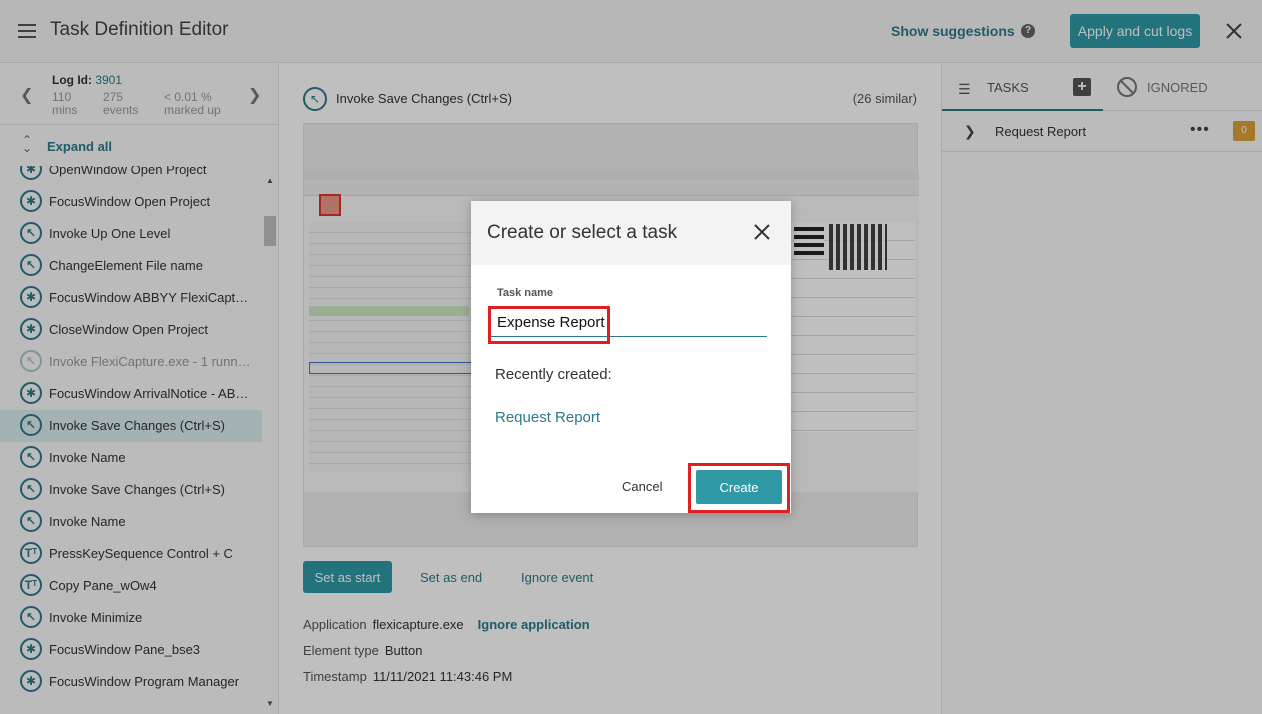  What do you see at coordinates (642, 486) in the screenshot?
I see `cancel-button: Cancel` at bounding box center [642, 486].